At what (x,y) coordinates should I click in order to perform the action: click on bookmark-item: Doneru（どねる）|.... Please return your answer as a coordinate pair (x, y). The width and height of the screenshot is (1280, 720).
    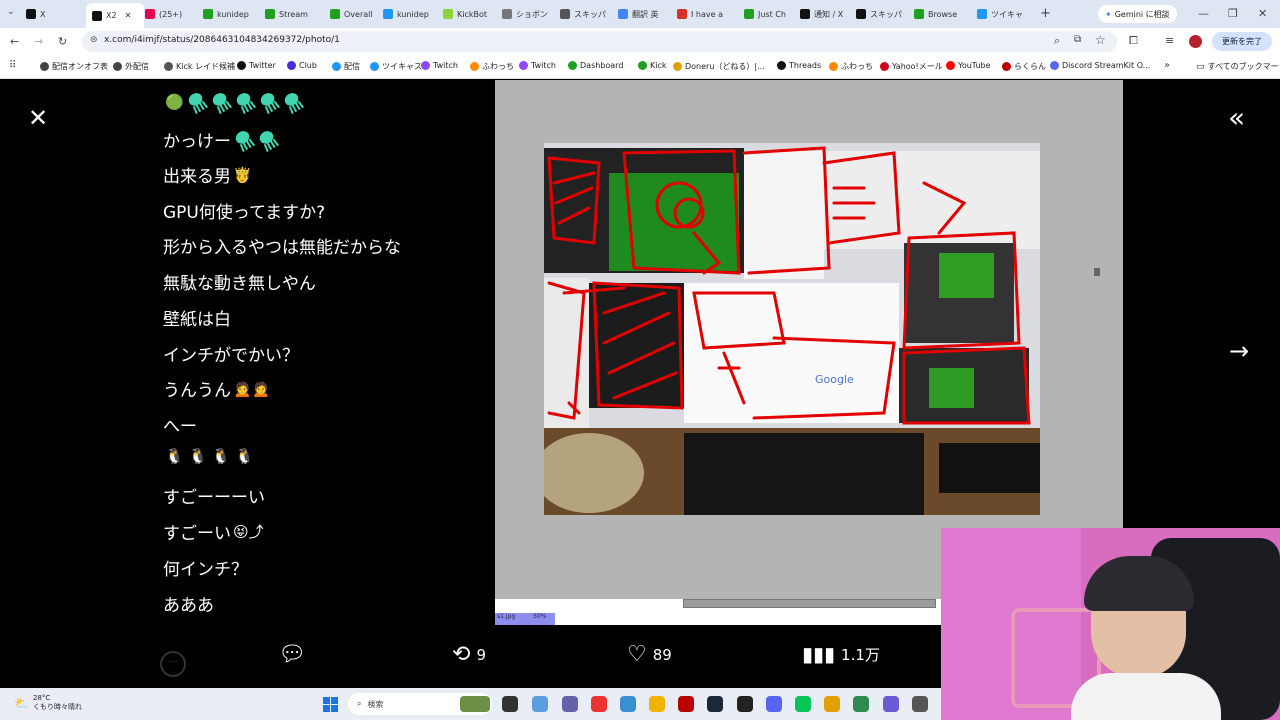
    Looking at the image, I should click on (719, 66).